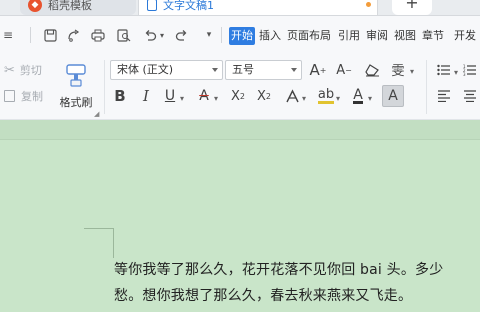 The width and height of the screenshot is (480, 312). Describe the element at coordinates (76, 75) in the screenshot. I see `brush-icon` at that location.